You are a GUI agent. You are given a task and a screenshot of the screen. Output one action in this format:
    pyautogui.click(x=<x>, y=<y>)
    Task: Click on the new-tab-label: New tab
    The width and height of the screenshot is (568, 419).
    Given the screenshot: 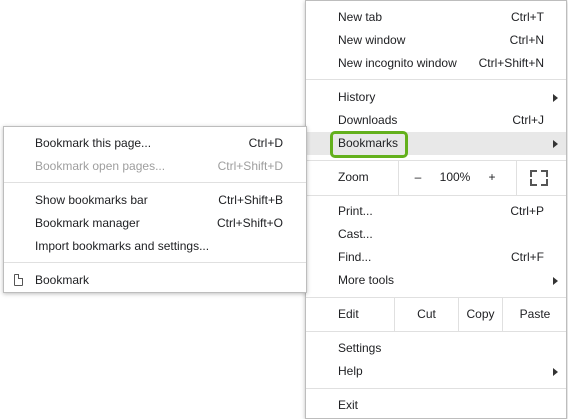 What is the action you would take?
    pyautogui.click(x=360, y=17)
    